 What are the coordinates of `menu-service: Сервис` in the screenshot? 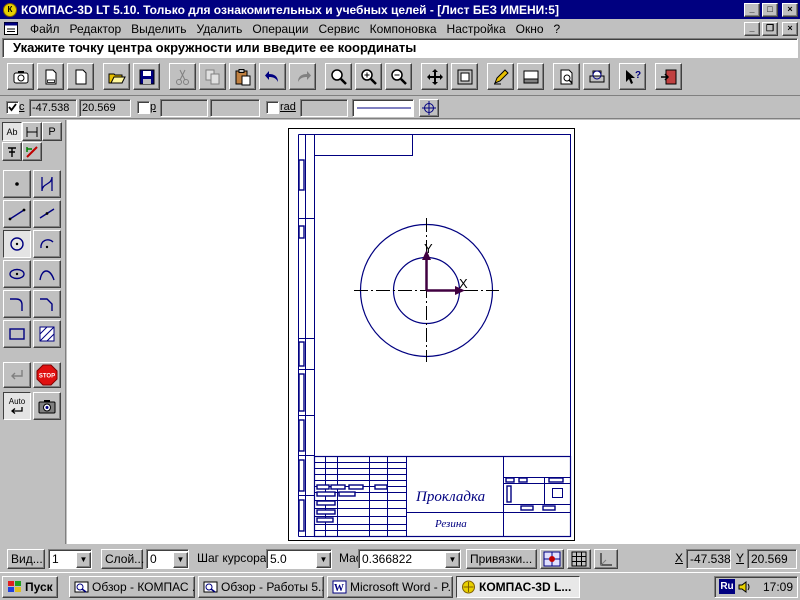 It's located at (339, 29).